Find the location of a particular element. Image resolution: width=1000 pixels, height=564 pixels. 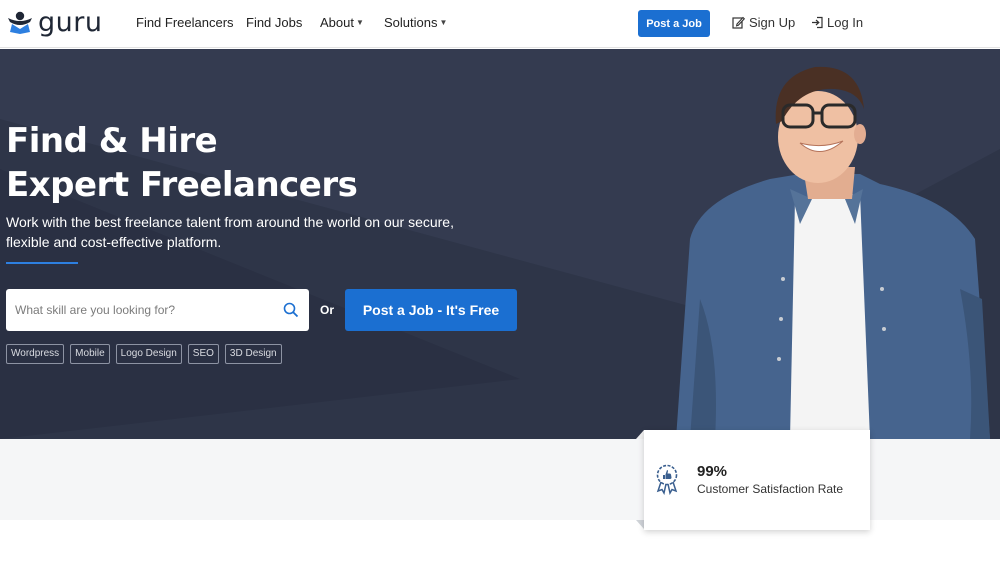

tag-wordpress: Wordpress is located at coordinates (35, 354).